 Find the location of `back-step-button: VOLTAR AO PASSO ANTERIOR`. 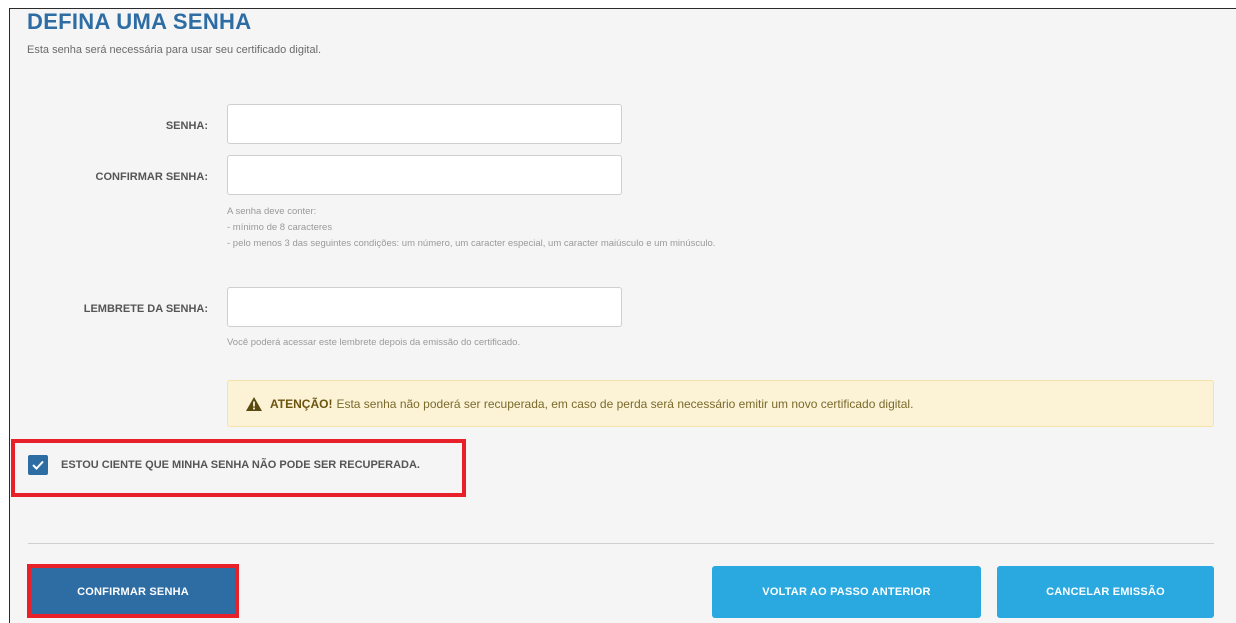

back-step-button: VOLTAR AO PASSO ANTERIOR is located at coordinates (846, 592).